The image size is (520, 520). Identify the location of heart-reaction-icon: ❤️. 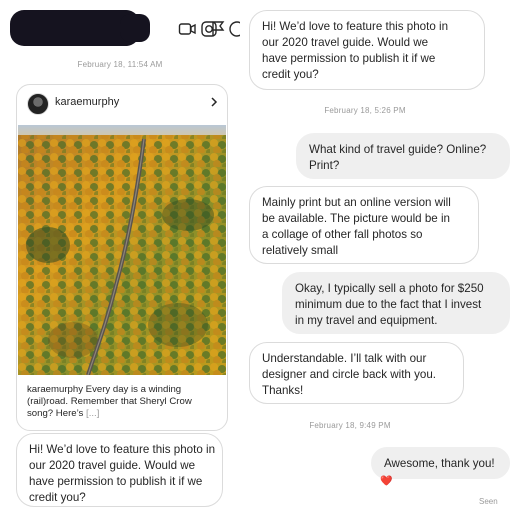
(386, 481).